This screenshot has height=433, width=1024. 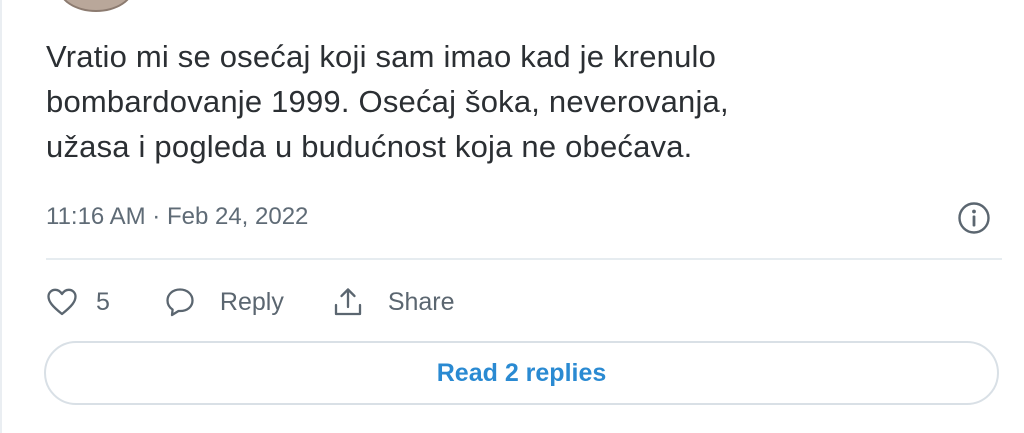 What do you see at coordinates (96, 6) in the screenshot?
I see `avatar` at bounding box center [96, 6].